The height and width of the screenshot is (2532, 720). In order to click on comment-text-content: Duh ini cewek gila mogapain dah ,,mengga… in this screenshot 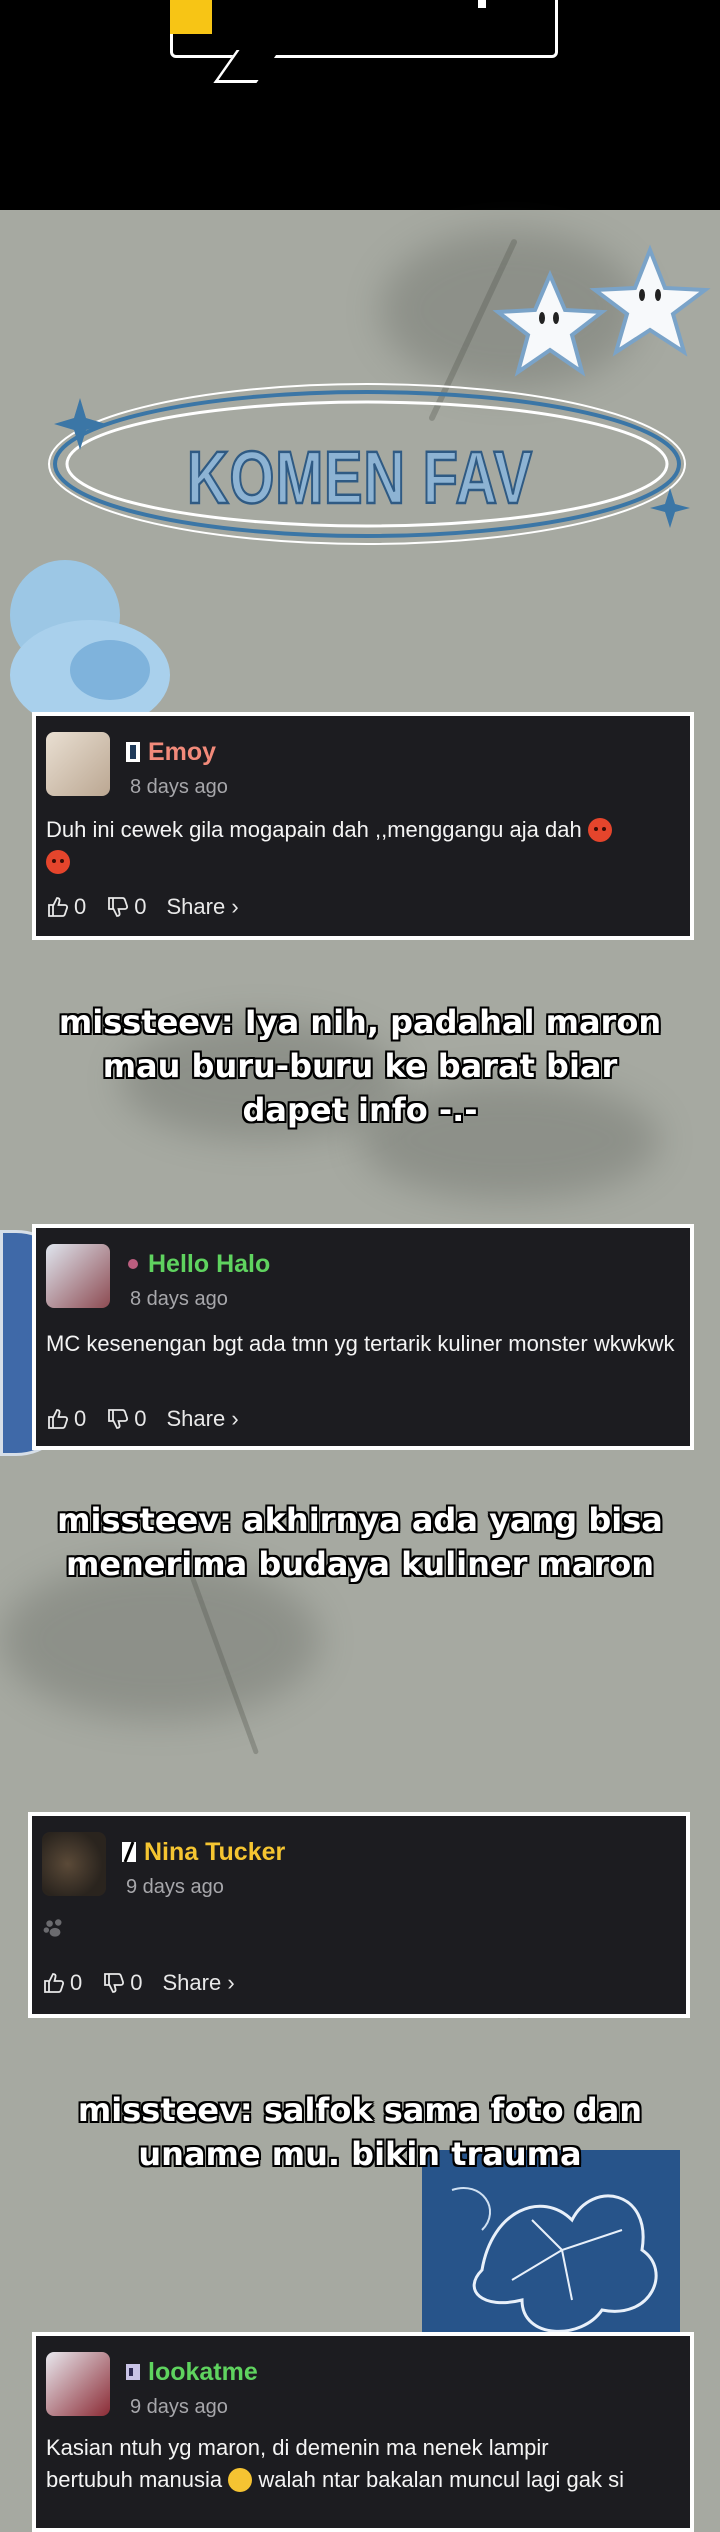, I will do `click(317, 829)`.